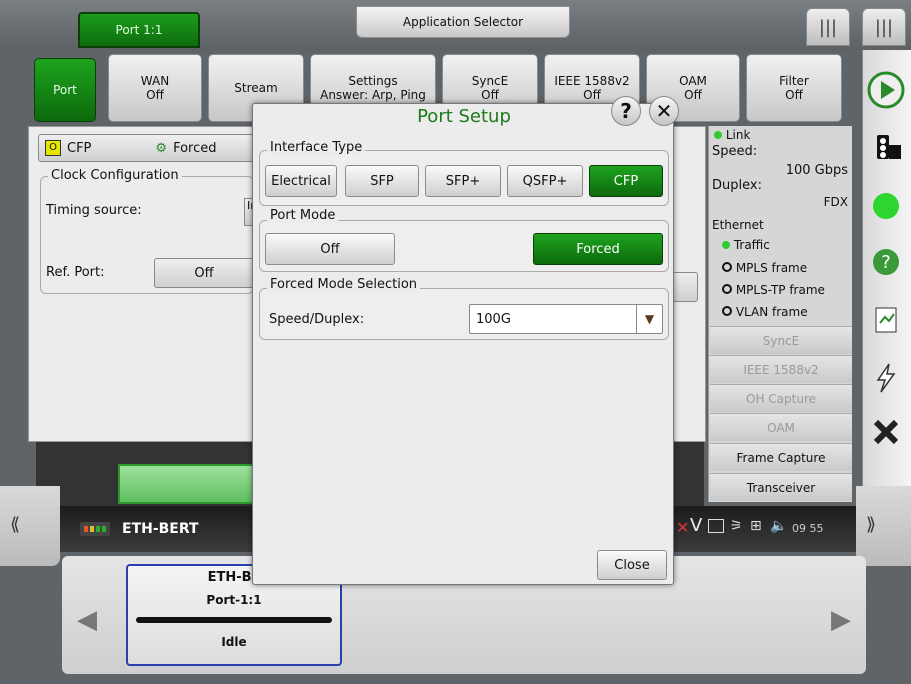 The image size is (911, 684). What do you see at coordinates (53, 148) in the screenshot?
I see `status-square-icon: O` at bounding box center [53, 148].